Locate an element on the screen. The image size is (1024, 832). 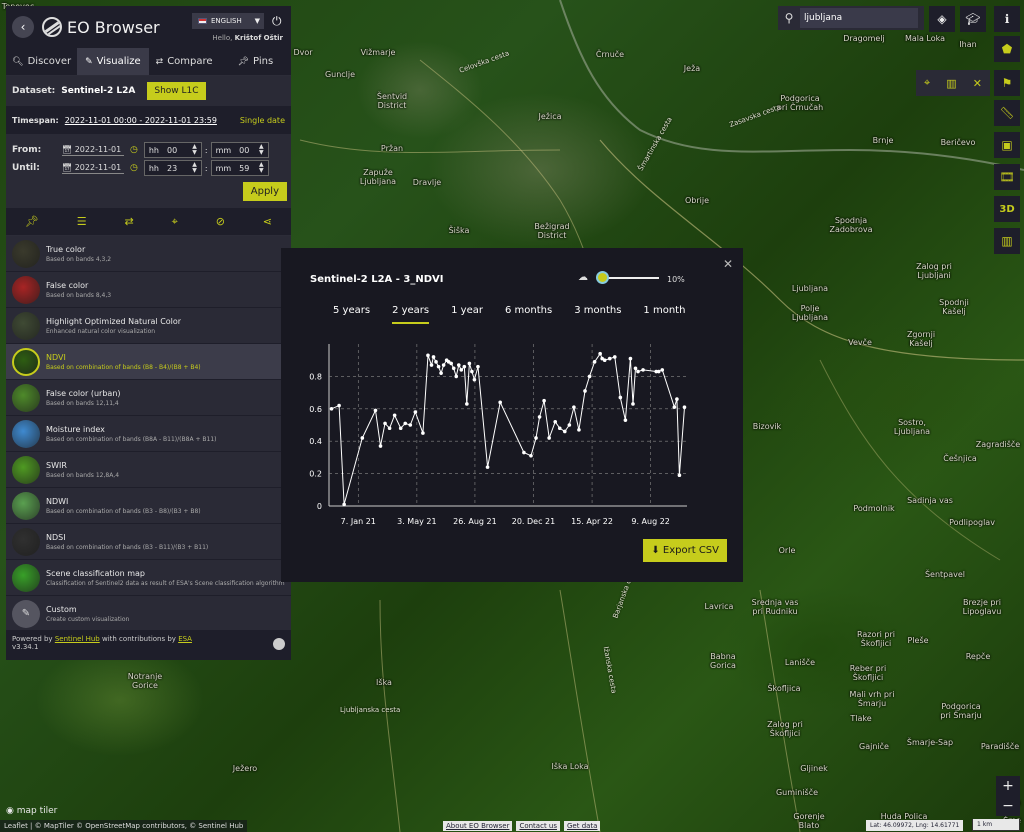
place-label: Zalog pri Škofljici is located at coordinates (785, 729).